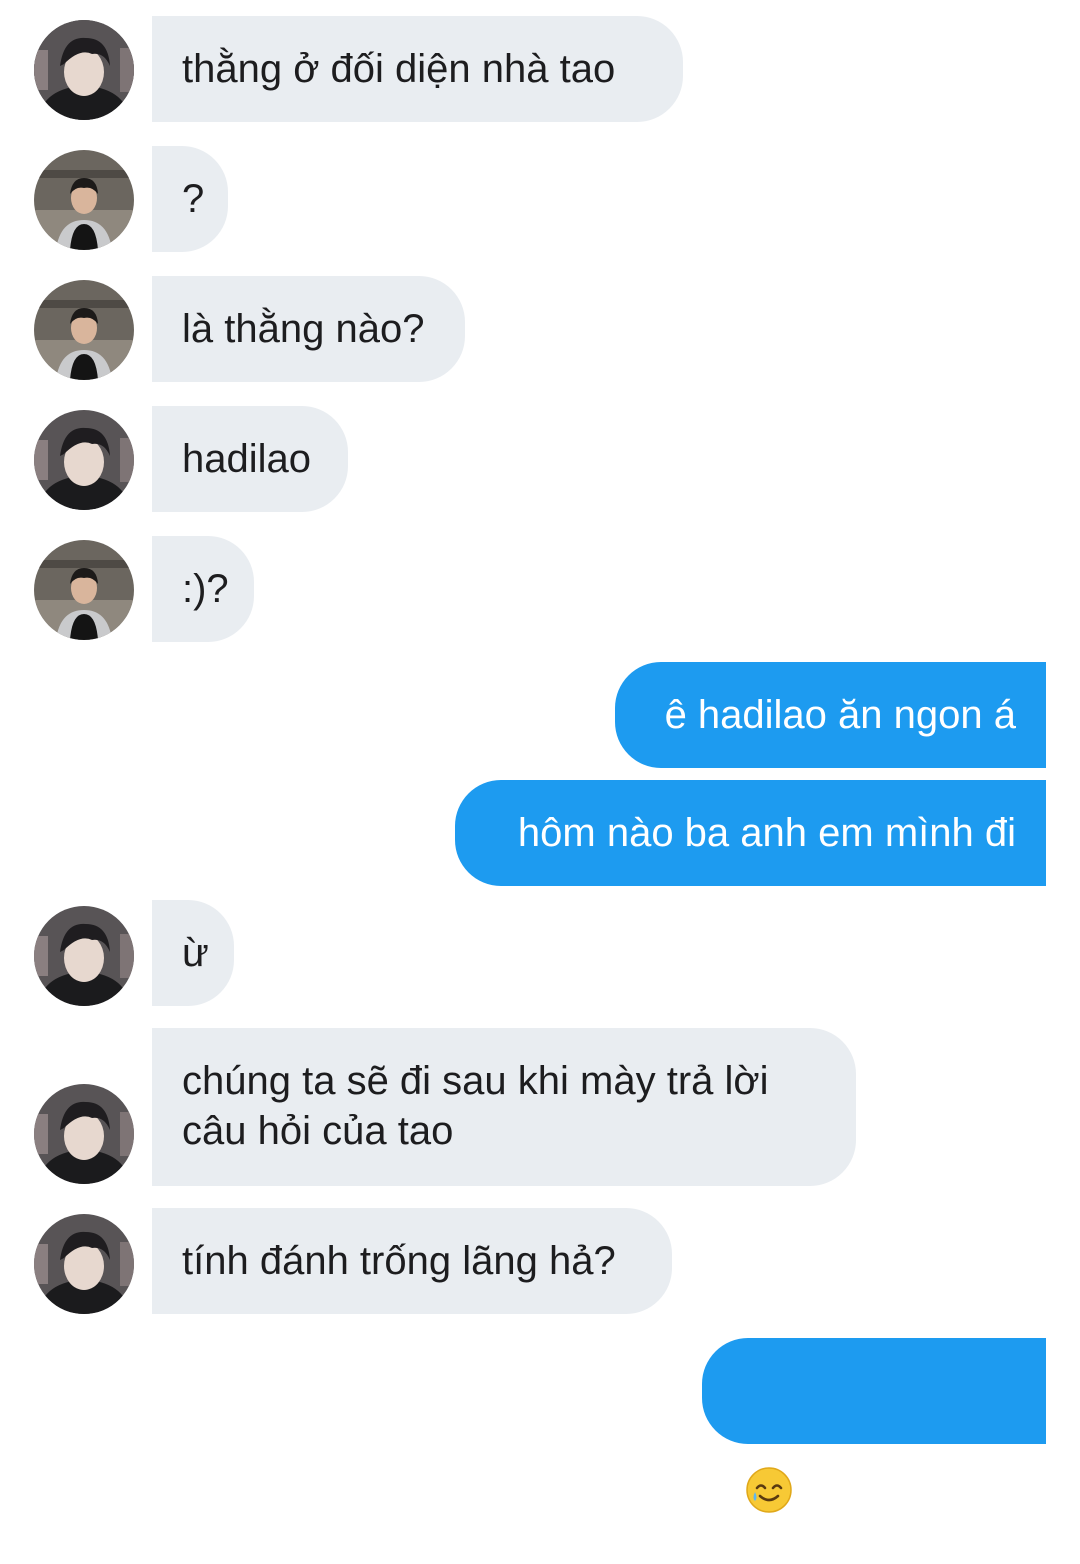 The image size is (1080, 1564). What do you see at coordinates (417, 69) in the screenshot?
I see `message-bubble: thằng ở đối diện nhà tao` at bounding box center [417, 69].